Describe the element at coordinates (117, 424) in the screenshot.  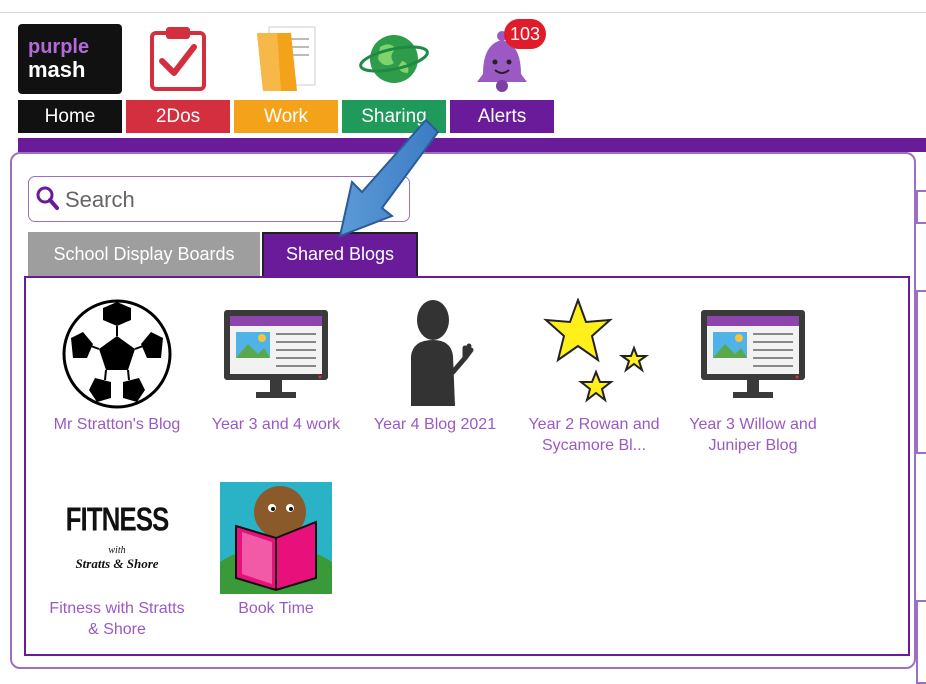
I see `blog-title: Mr Stratton's Blog` at that location.